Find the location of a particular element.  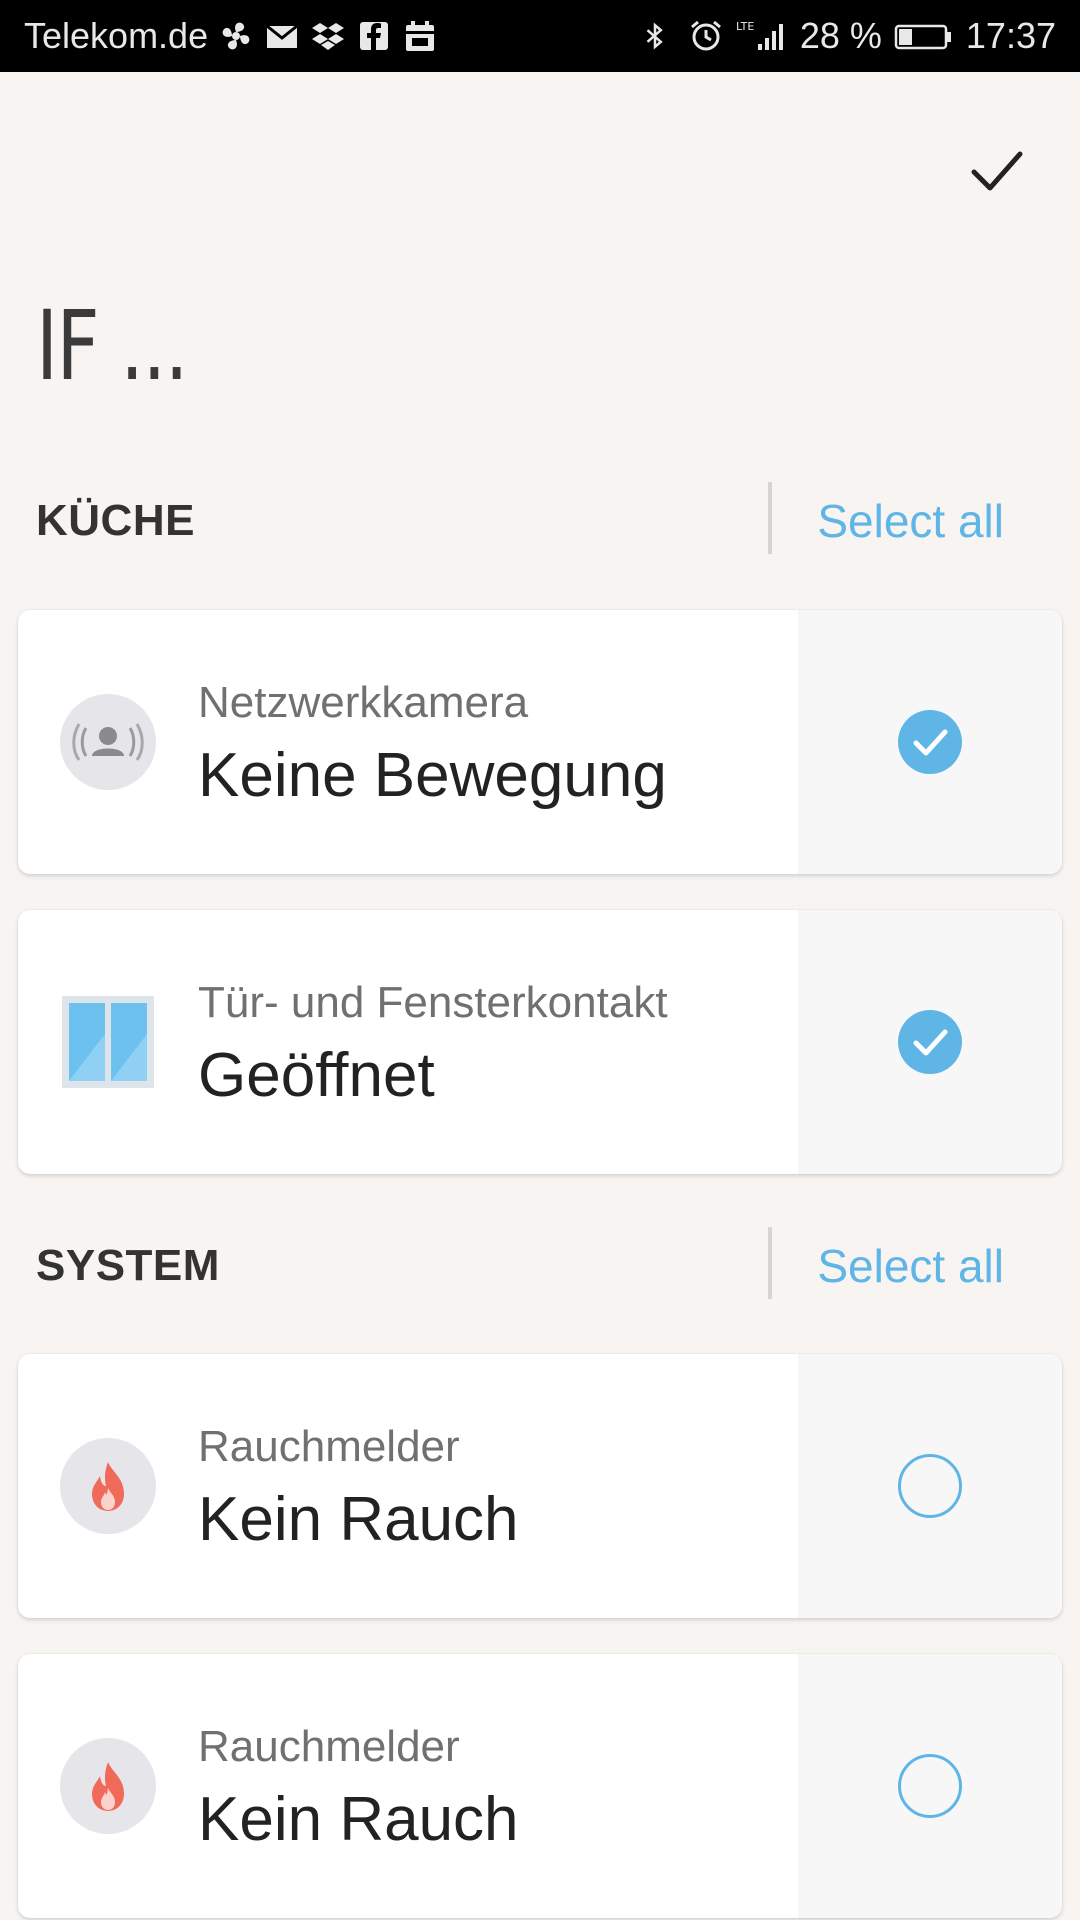

fan-icon is located at coordinates (236, 36).